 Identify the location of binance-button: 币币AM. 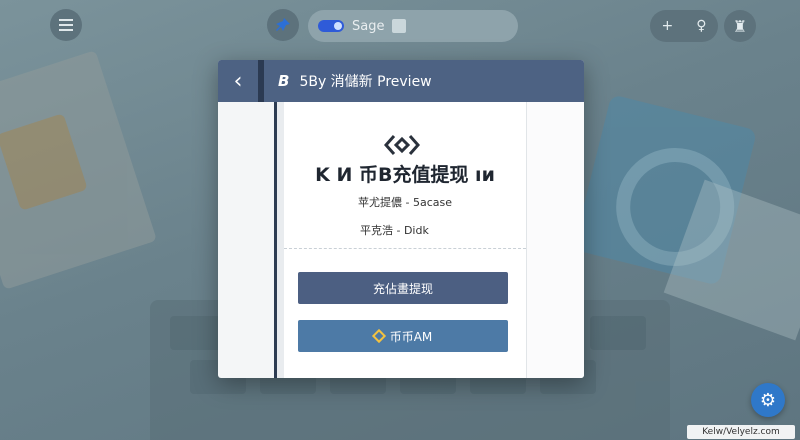
(403, 336).